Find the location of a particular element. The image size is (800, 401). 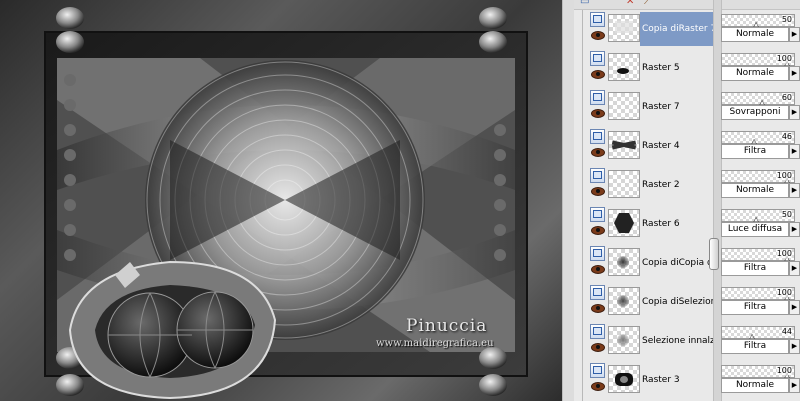

layer-properties: △ 100 Filtra ▶ is located at coordinates (760, 301).